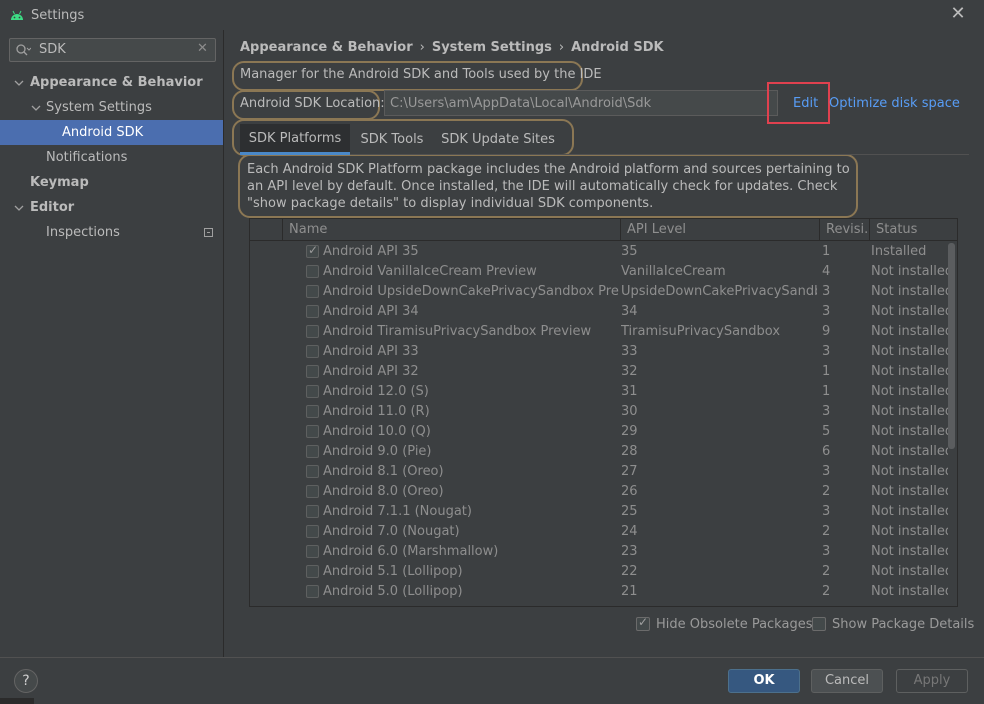 Image resolution: width=984 pixels, height=704 pixels. Describe the element at coordinates (719, 291) in the screenshot. I see `cell-api-level: UpsideDownCakePrivacySandbox` at that location.